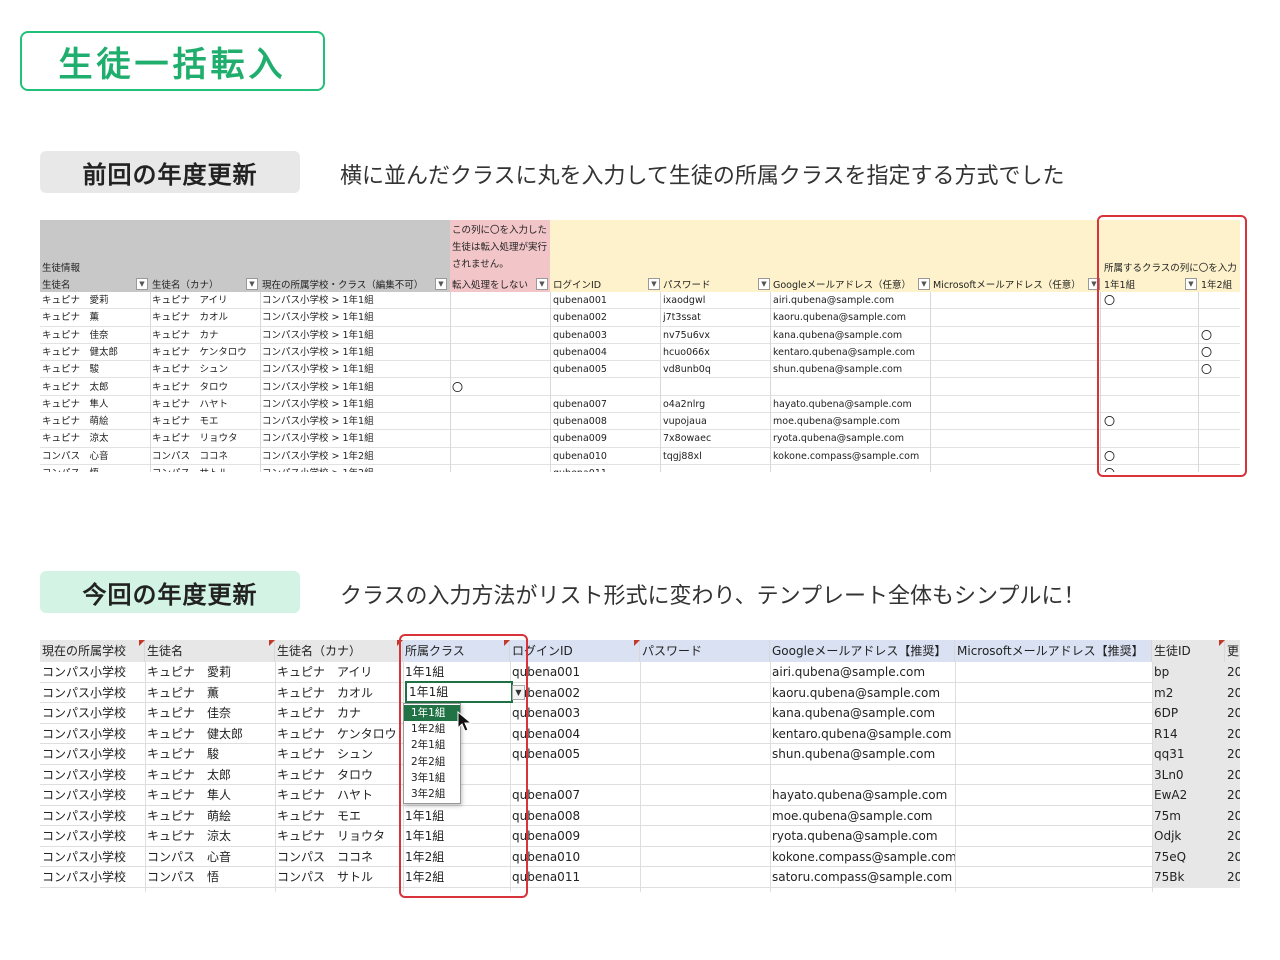 This screenshot has height=960, width=1280. I want to click on old-cell-google: kaoru.qubena@sample.com, so click(839, 317).